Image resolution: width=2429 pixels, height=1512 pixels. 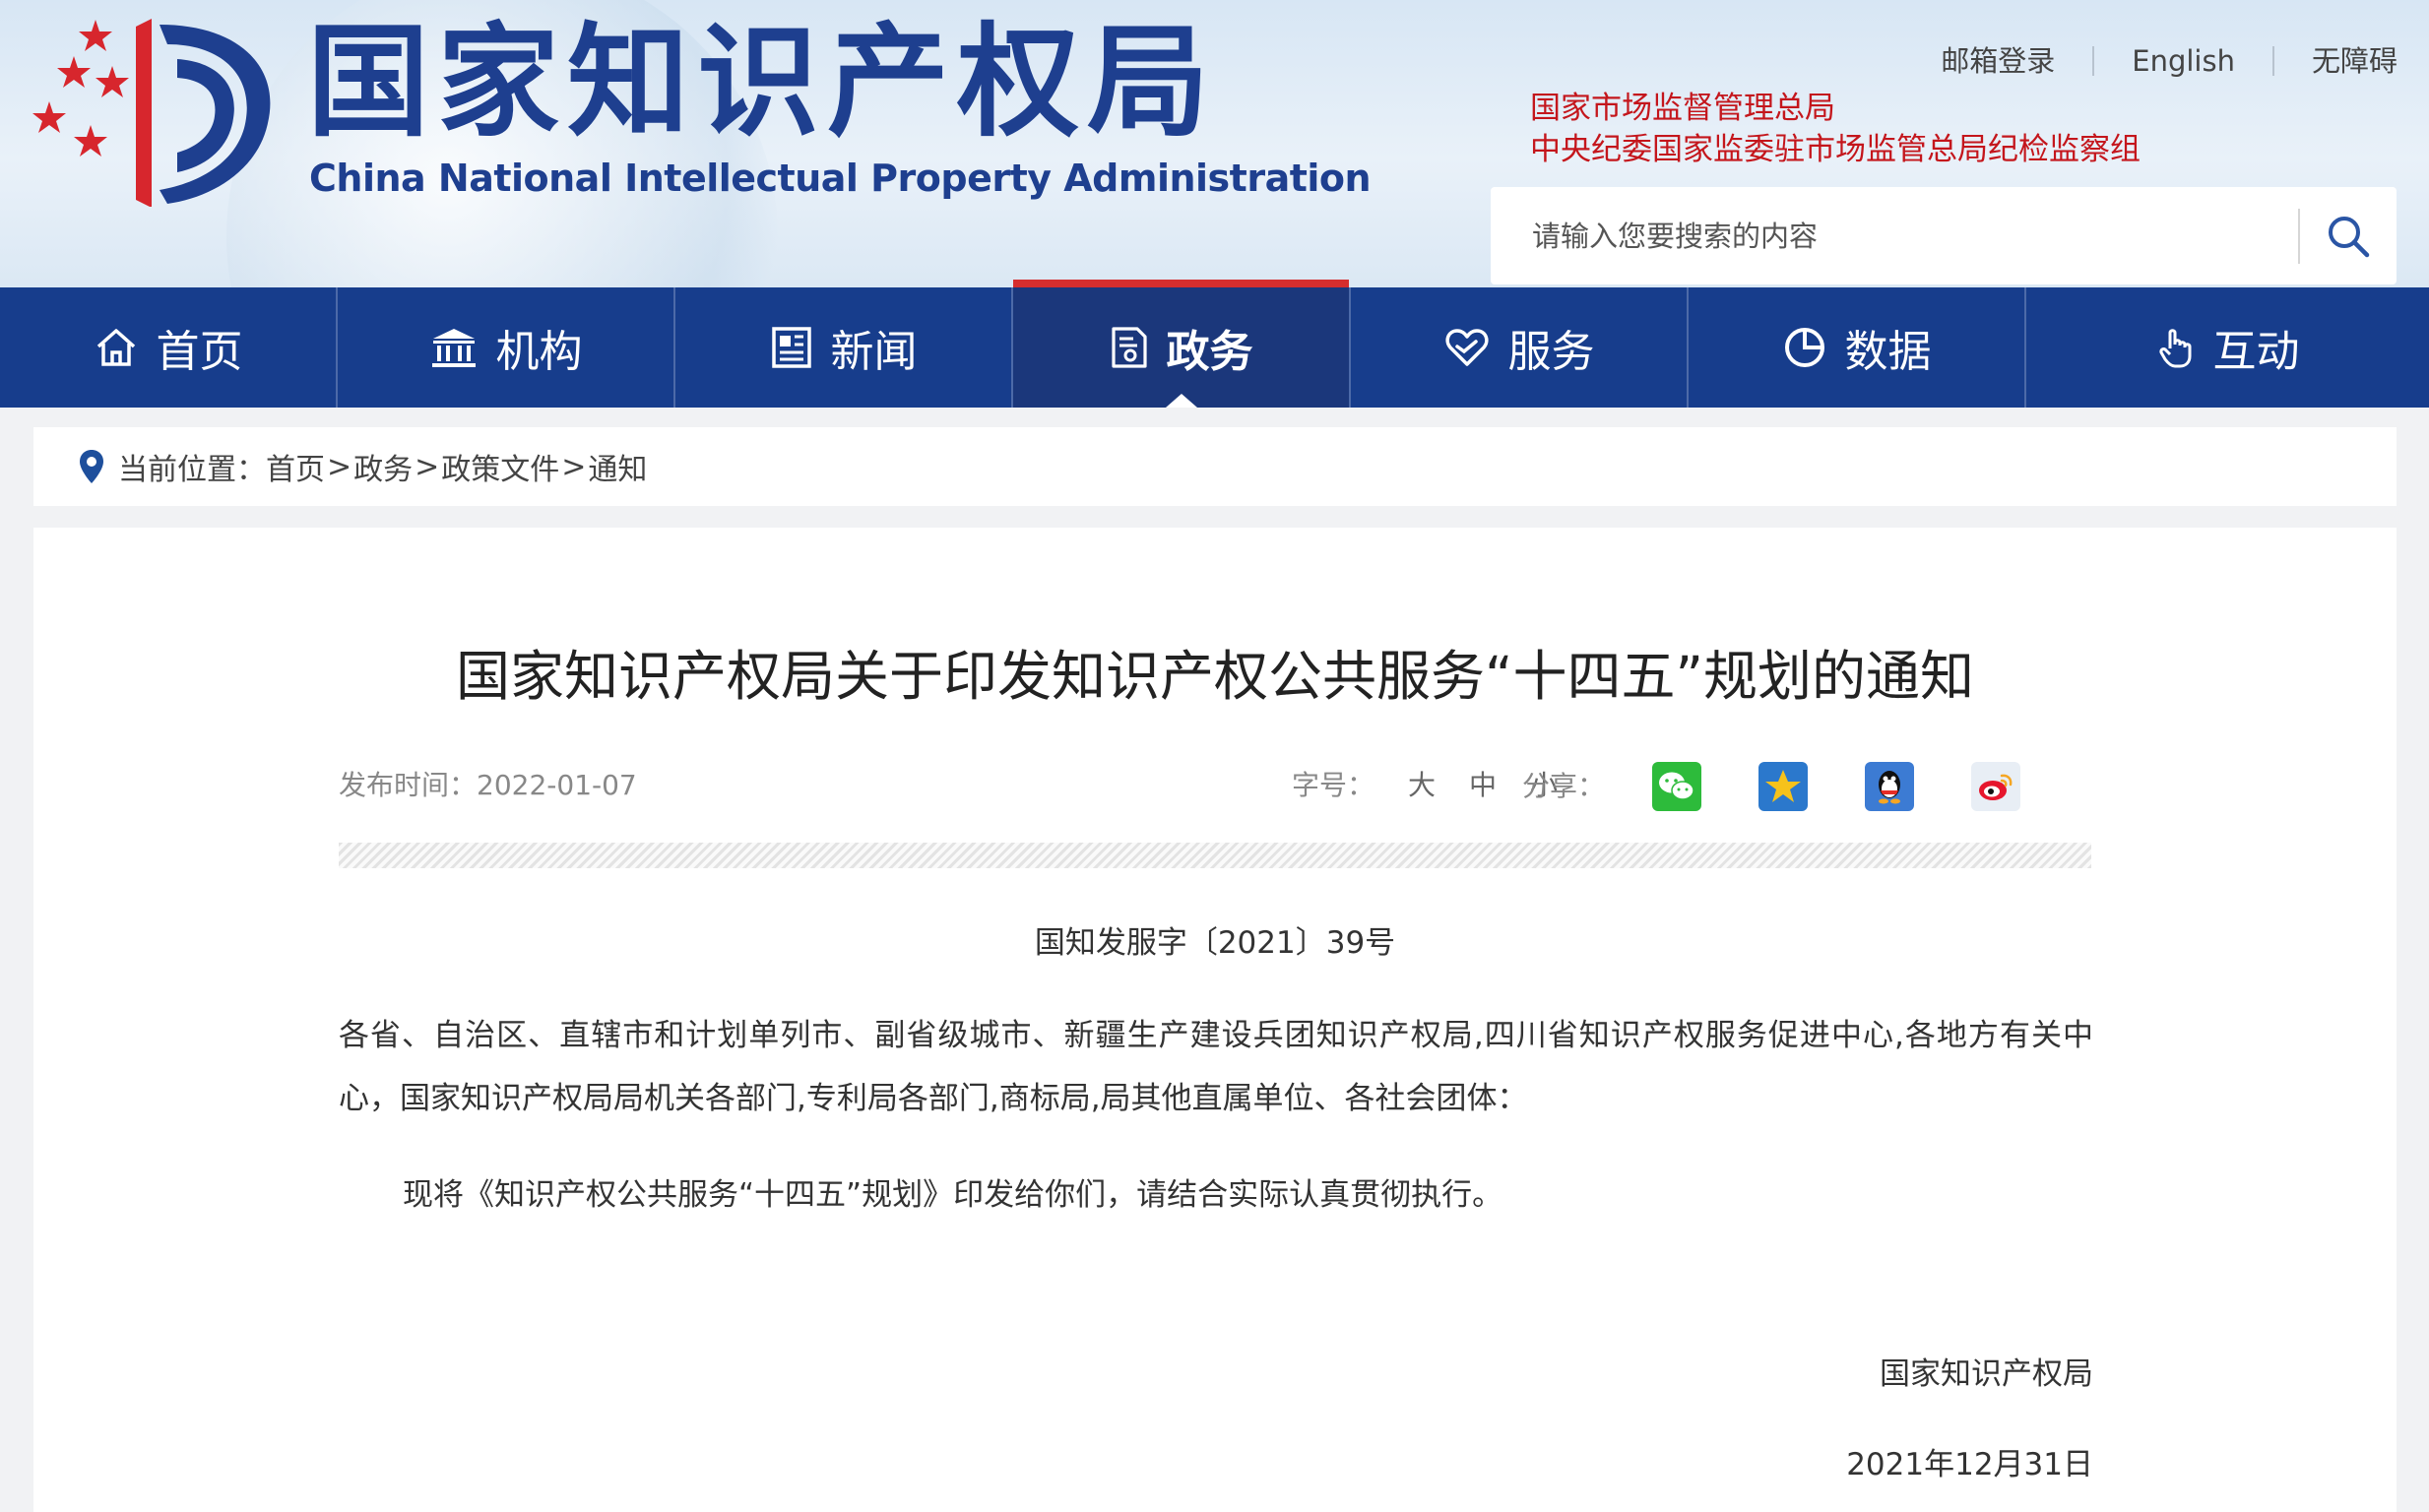 What do you see at coordinates (1215, 855) in the screenshot?
I see `hatched-divider` at bounding box center [1215, 855].